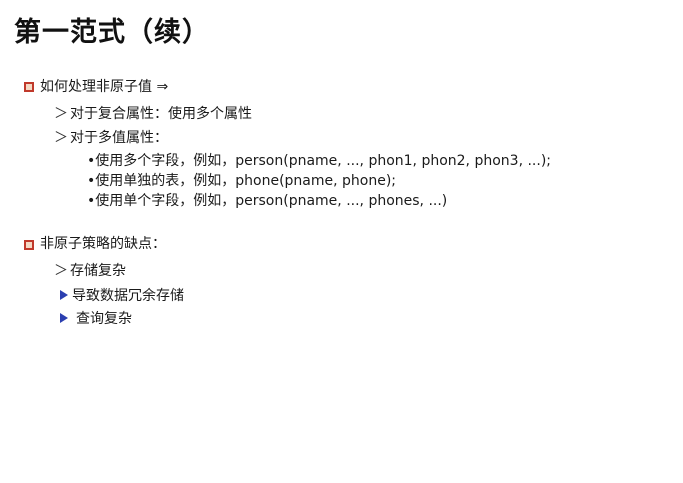 The width and height of the screenshot is (683, 483). I want to click on item-text: 查询复杂, so click(104, 319).